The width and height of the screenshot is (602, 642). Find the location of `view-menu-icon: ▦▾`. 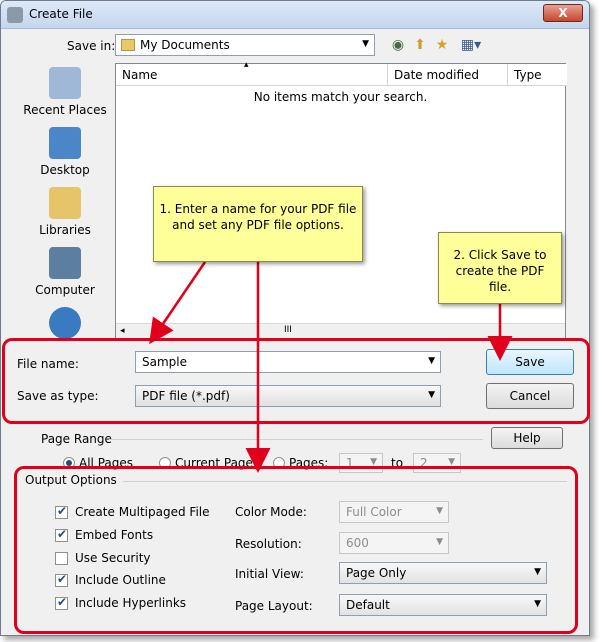

view-menu-icon: ▦▾ is located at coordinates (471, 45).